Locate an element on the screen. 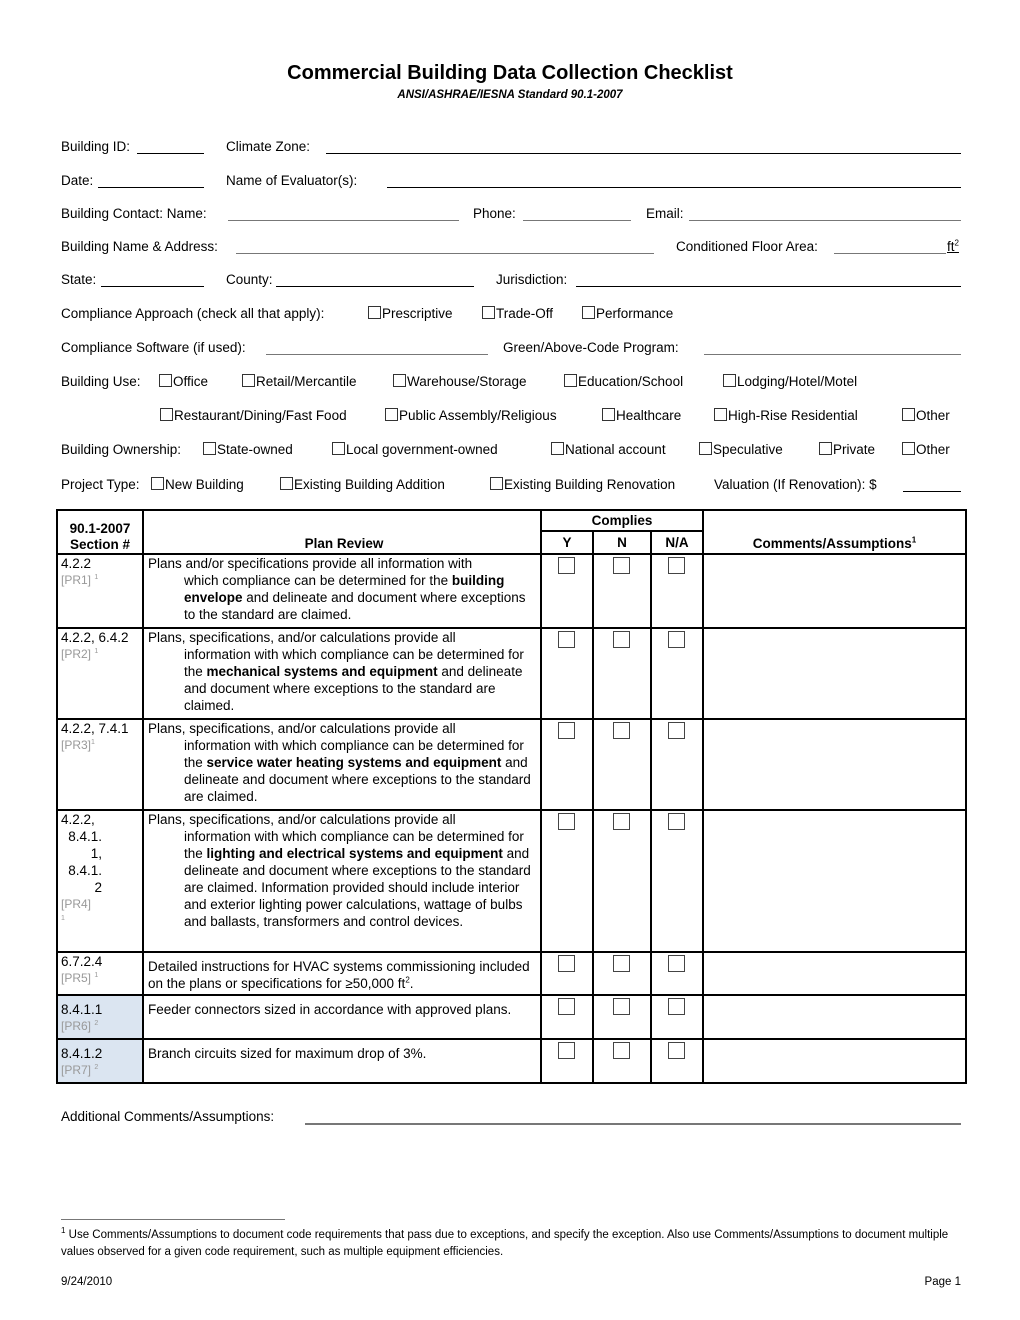  green-program-field is located at coordinates (832, 354).